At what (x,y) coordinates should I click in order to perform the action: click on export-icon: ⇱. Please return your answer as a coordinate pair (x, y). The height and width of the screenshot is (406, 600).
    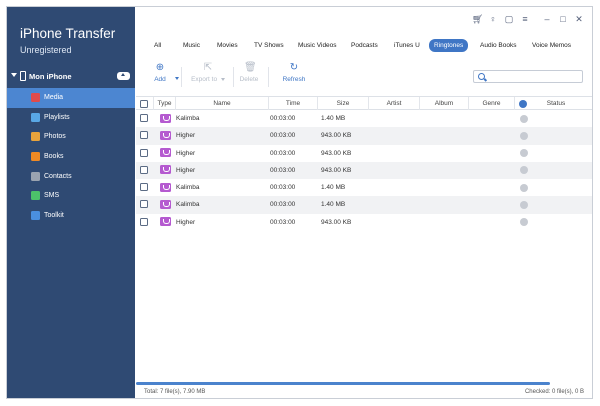
    Looking at the image, I should click on (208, 67).